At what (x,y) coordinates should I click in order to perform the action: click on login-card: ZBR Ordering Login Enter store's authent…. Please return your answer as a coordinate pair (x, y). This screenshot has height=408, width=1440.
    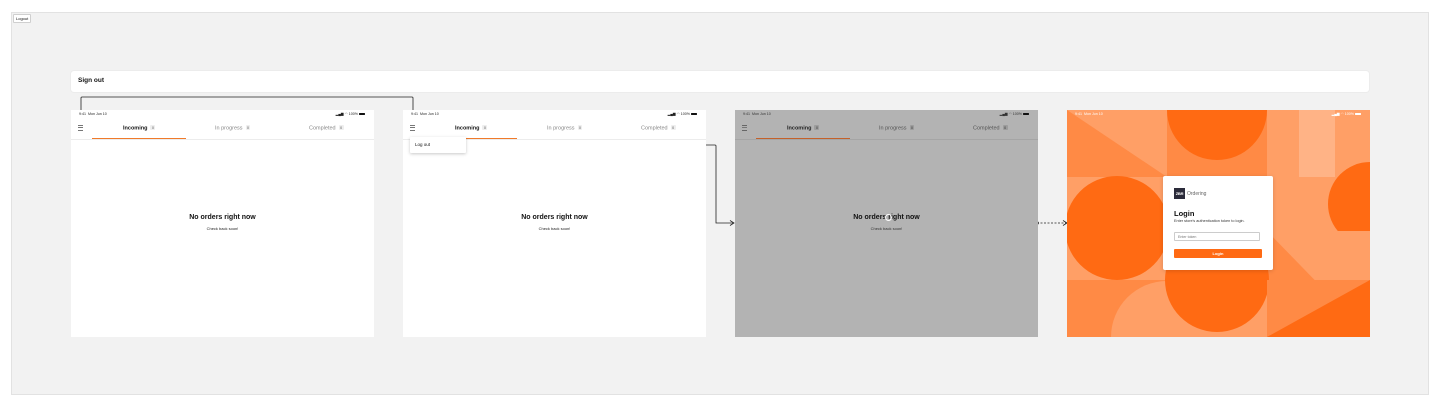
    Looking at the image, I should click on (1218, 223).